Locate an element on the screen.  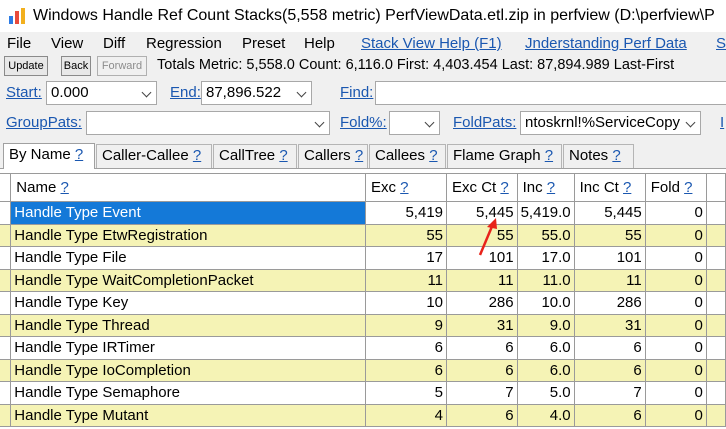
menu-regression: Regression is located at coordinates (184, 43).